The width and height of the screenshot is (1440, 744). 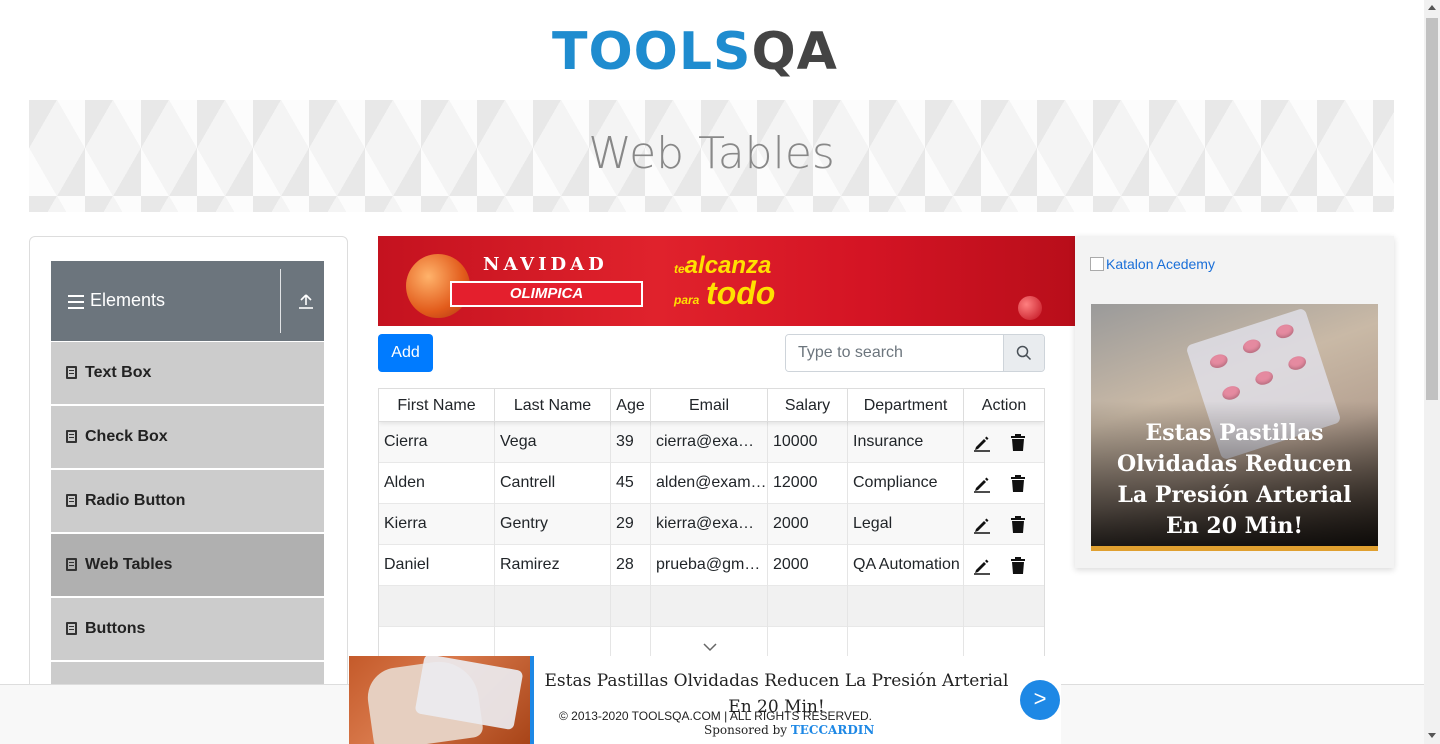 I want to click on search-box, so click(x=915, y=353).